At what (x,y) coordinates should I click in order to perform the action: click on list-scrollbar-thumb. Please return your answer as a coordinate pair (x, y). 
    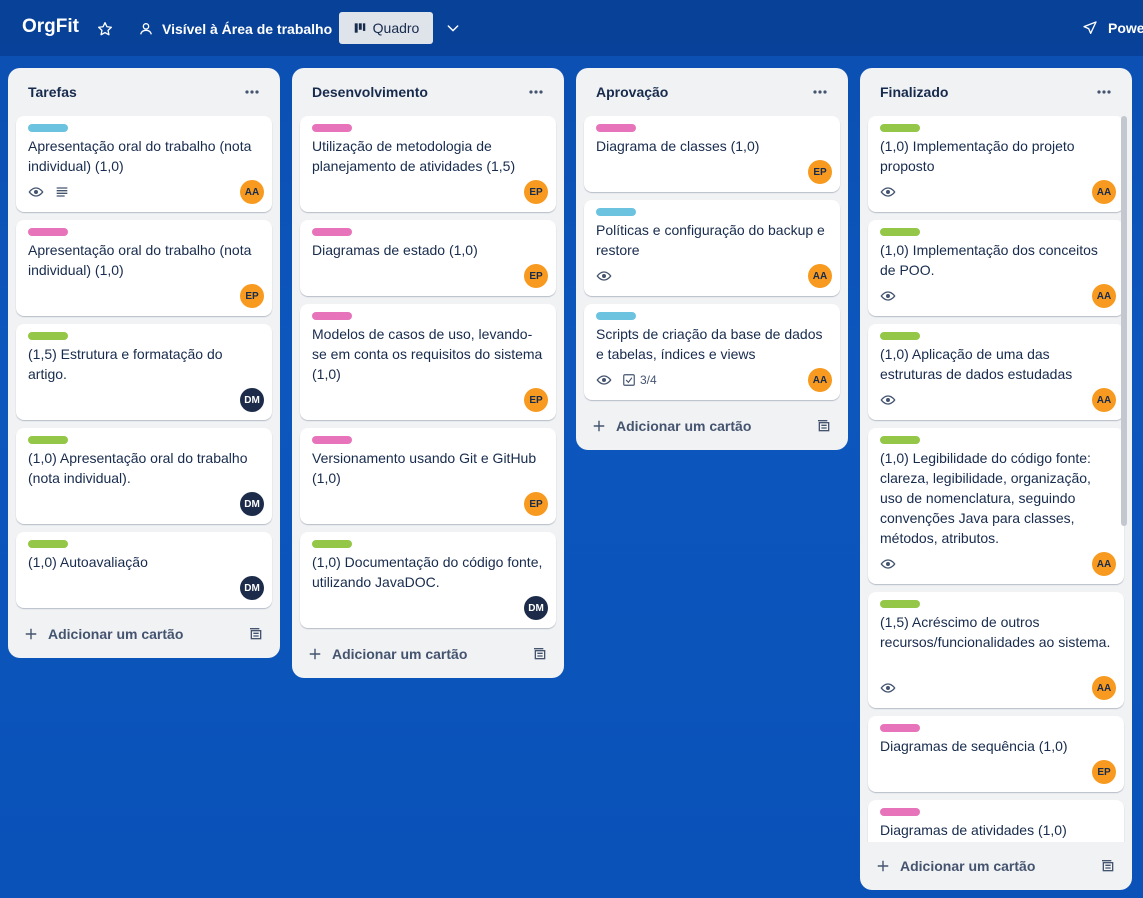
    Looking at the image, I should click on (1124, 321).